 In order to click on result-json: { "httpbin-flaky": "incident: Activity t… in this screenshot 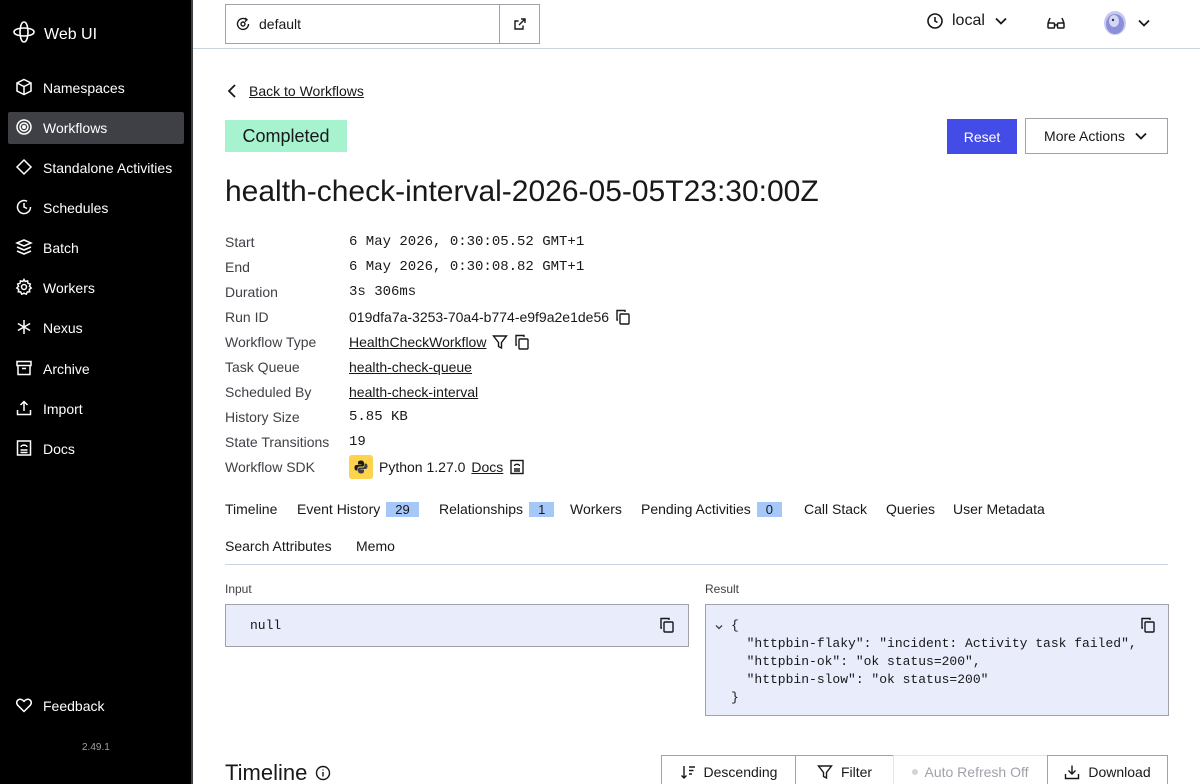, I will do `click(934, 662)`.